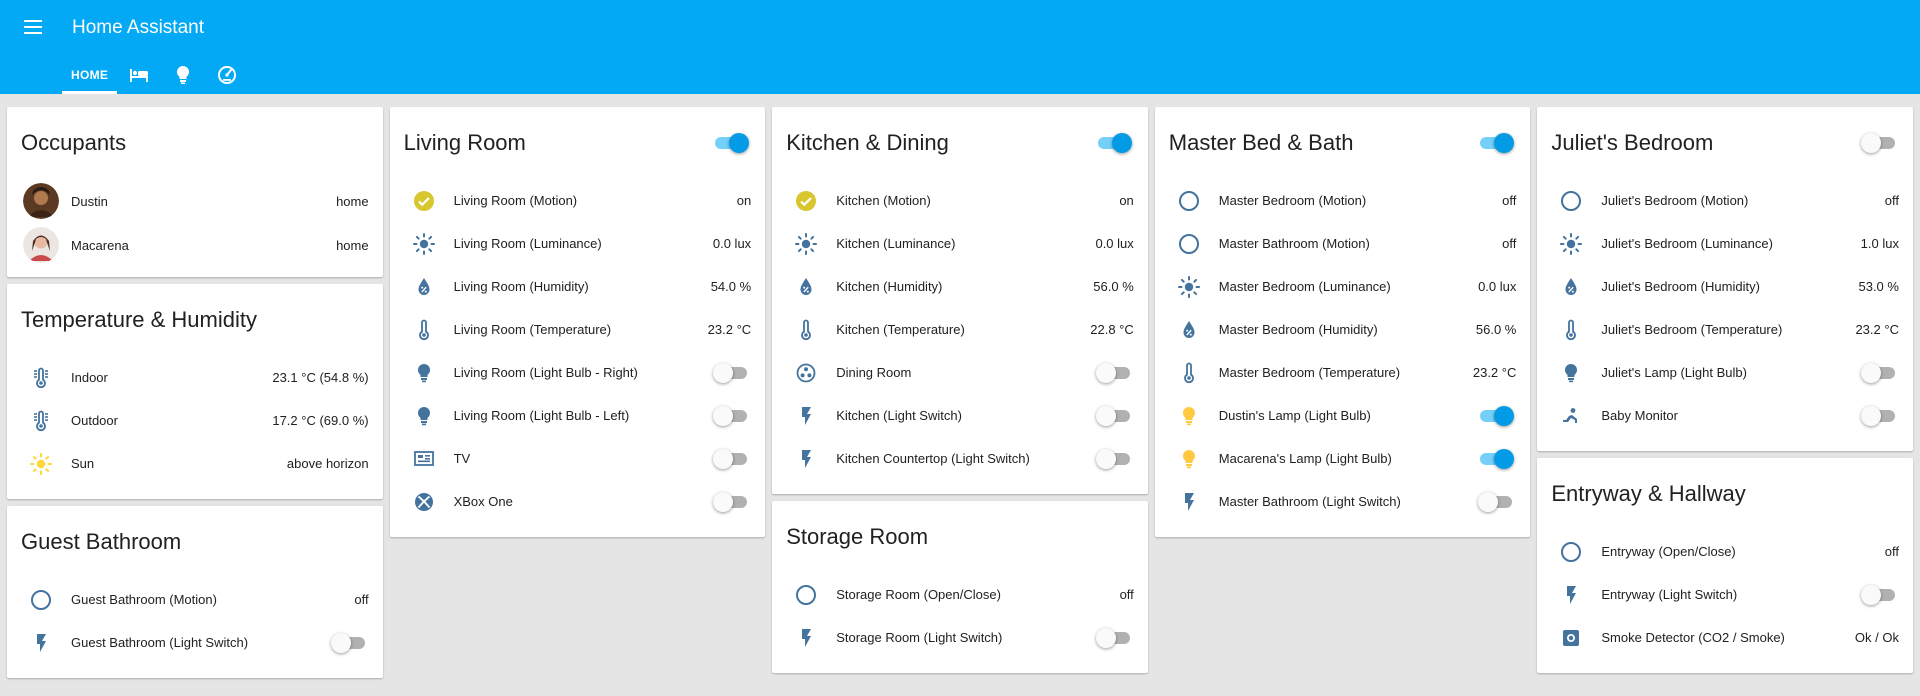  Describe the element at coordinates (806, 638) in the screenshot. I see `flash-icon` at that location.